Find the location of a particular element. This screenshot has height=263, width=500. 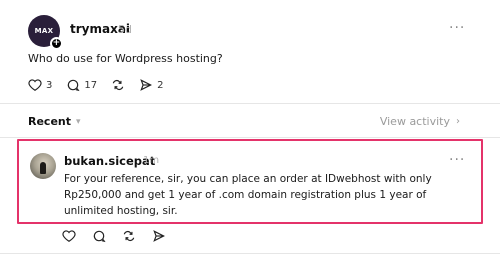

view-activity-link: View activity › is located at coordinates (420, 121).